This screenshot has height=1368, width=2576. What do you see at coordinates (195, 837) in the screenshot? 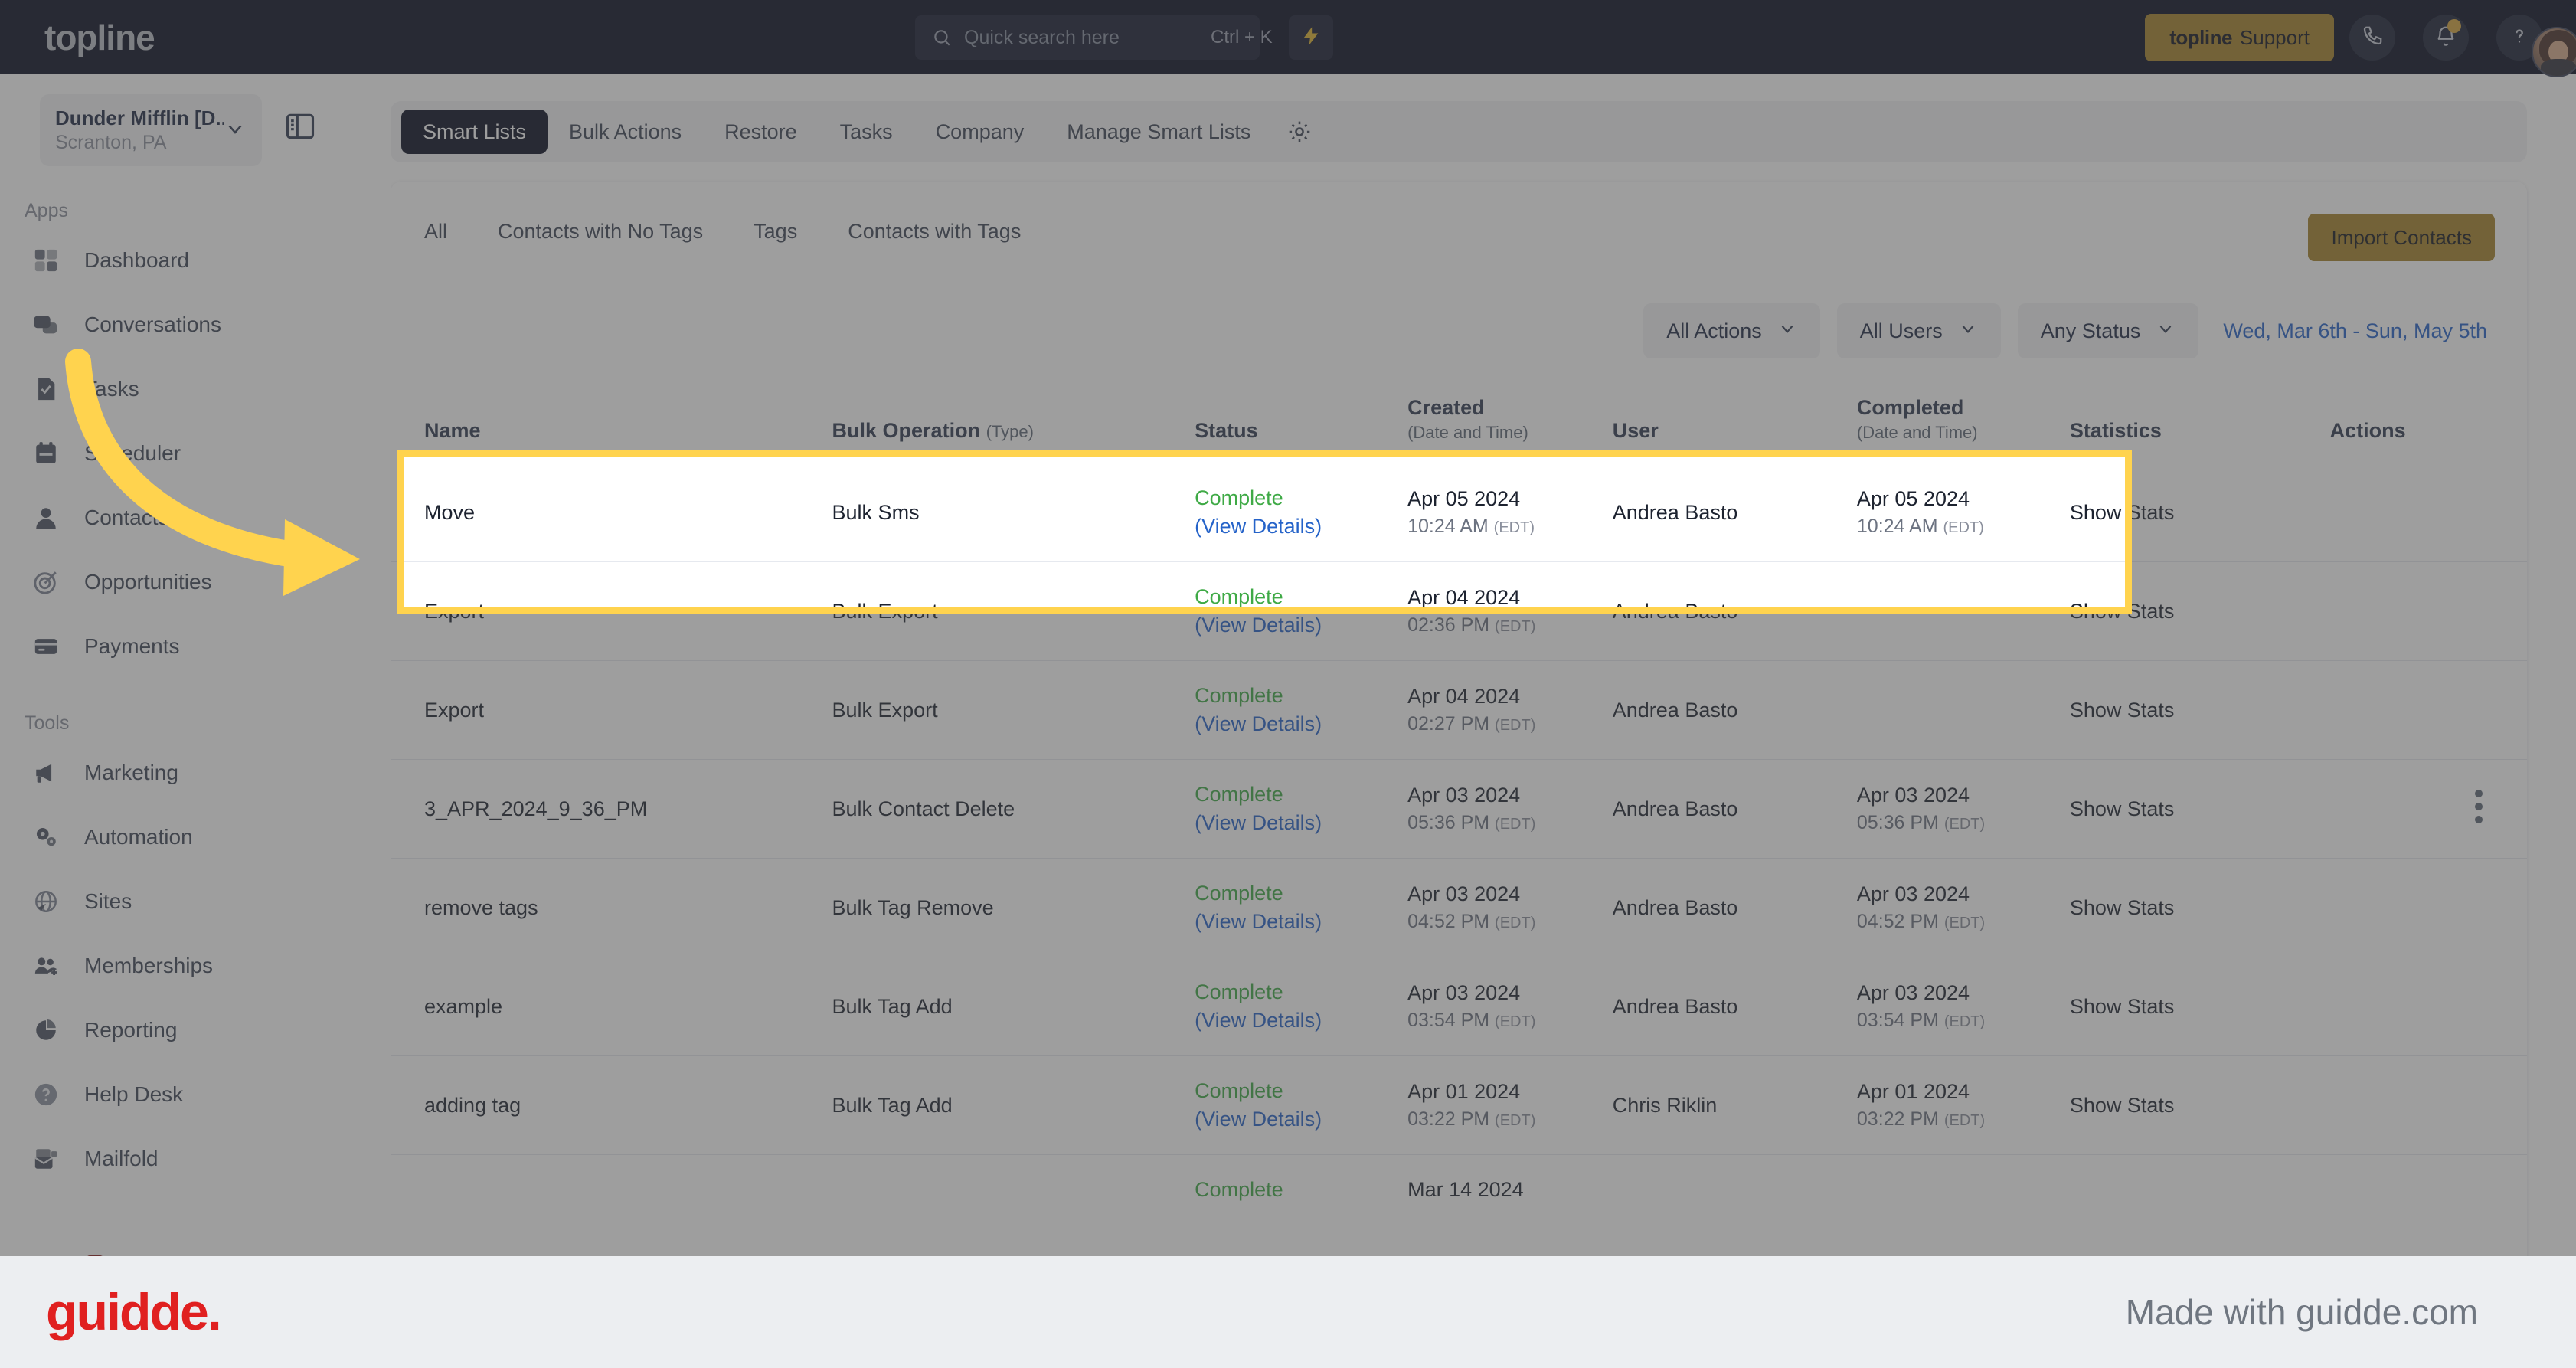
I see `sidebar-item-automation: Automation` at bounding box center [195, 837].